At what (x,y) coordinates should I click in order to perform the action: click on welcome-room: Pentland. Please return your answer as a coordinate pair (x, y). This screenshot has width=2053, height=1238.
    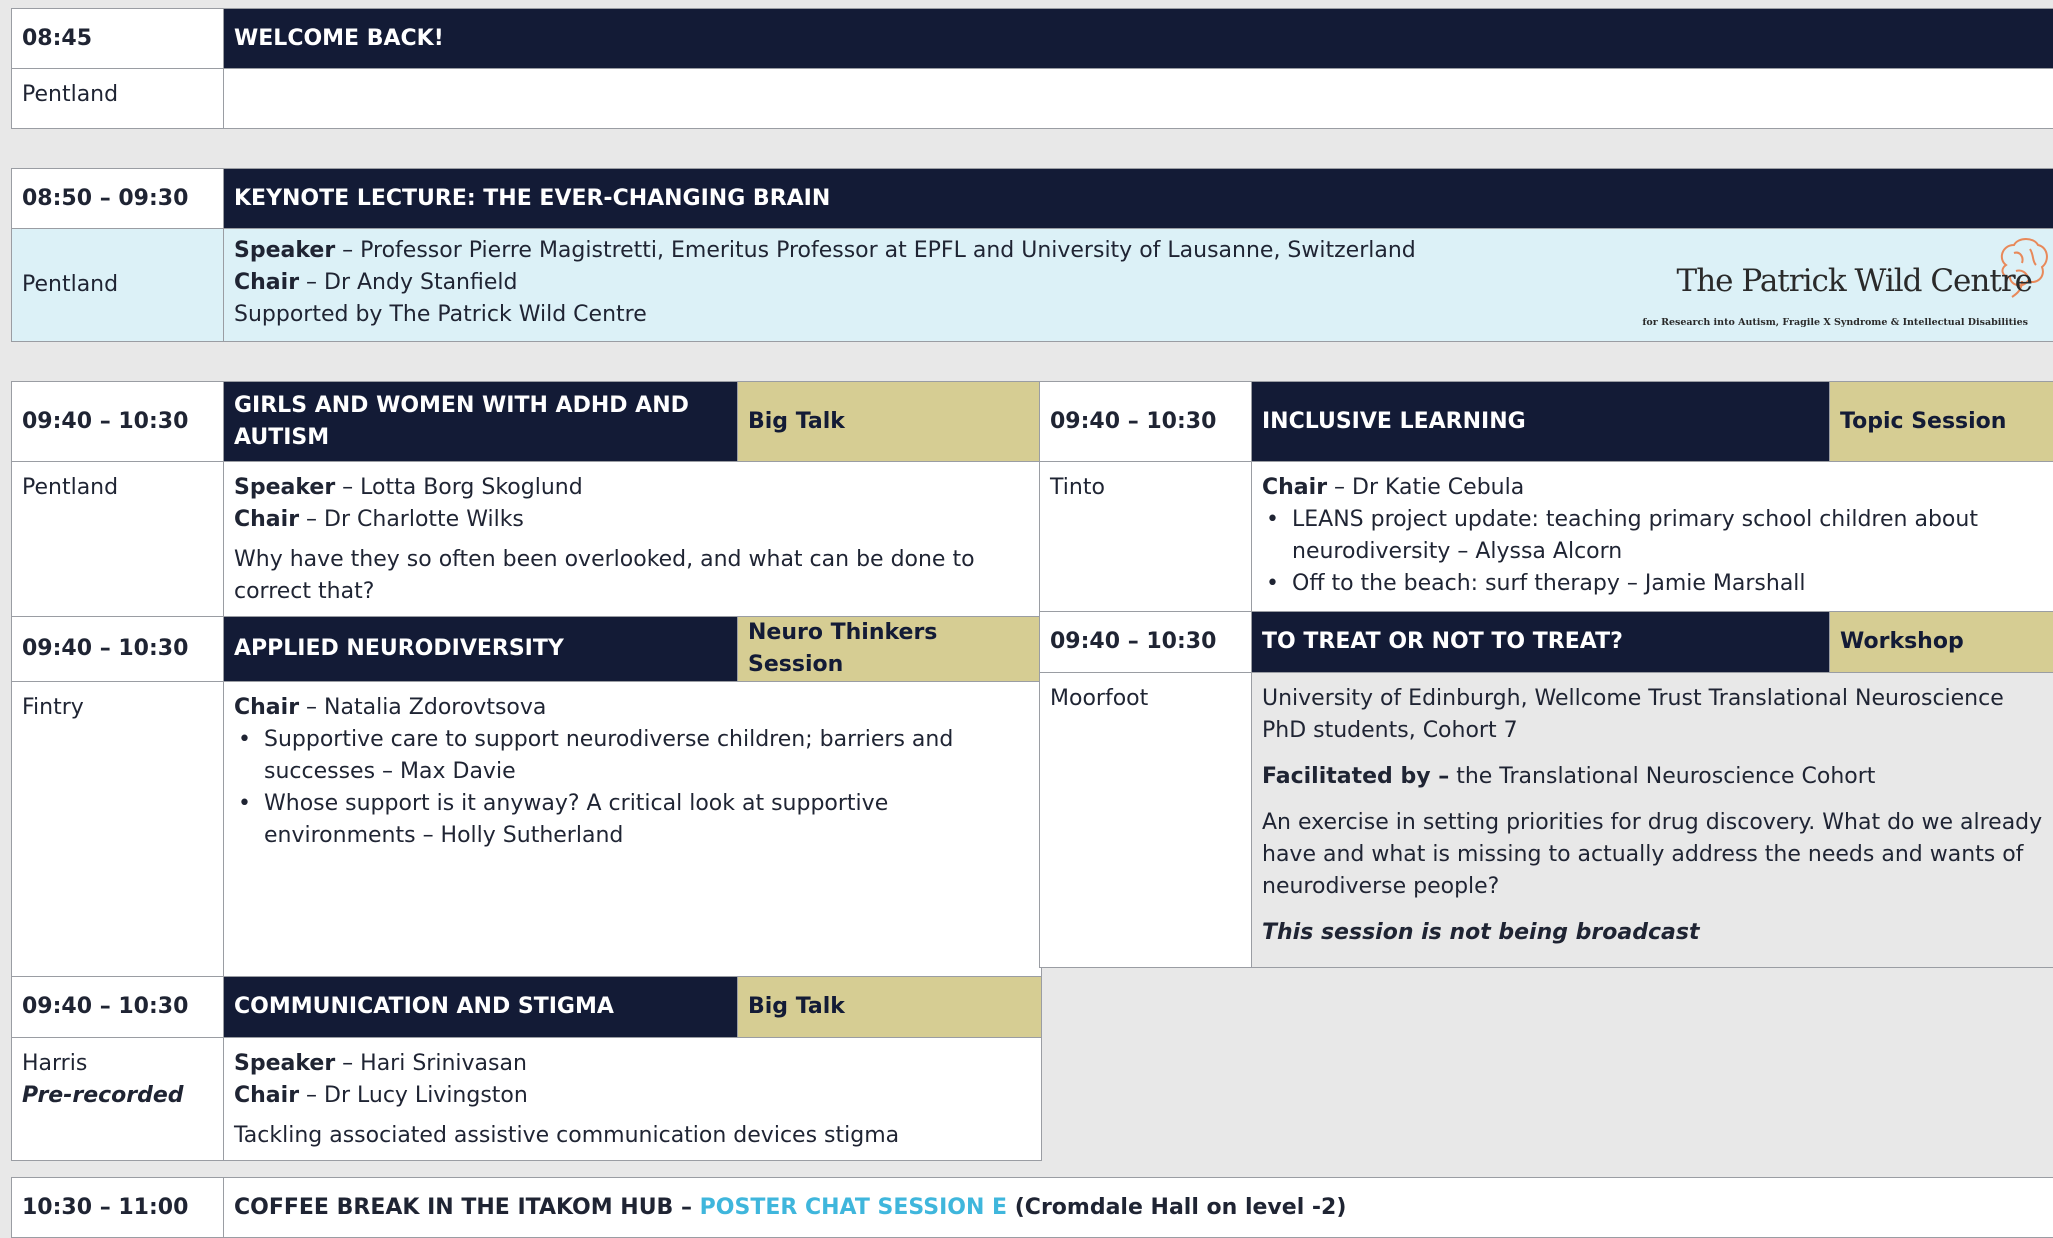
    Looking at the image, I should click on (118, 99).